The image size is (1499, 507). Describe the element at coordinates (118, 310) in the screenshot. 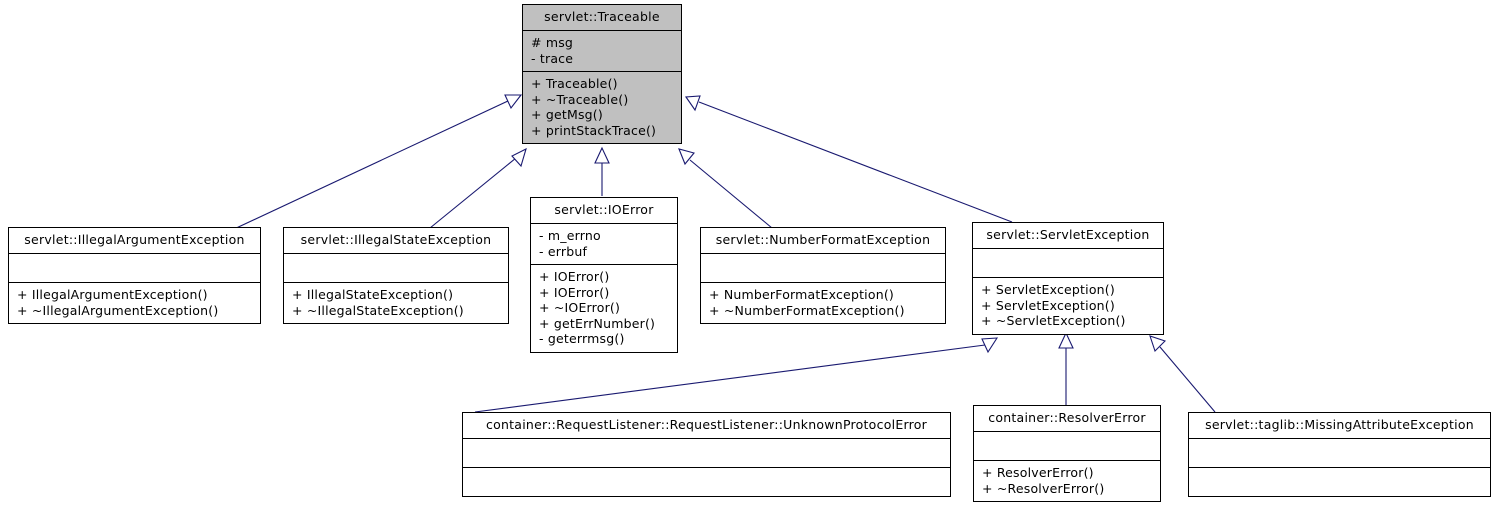

I see `class-method: + ~IllegalArgumentException()` at that location.